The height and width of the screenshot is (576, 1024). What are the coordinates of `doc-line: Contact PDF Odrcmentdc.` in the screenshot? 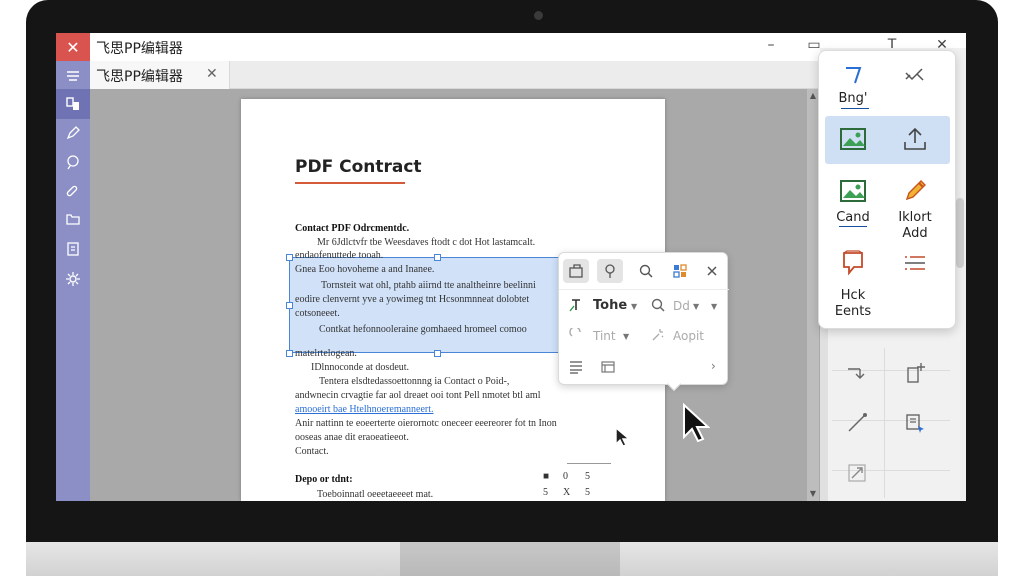 It's located at (352, 228).